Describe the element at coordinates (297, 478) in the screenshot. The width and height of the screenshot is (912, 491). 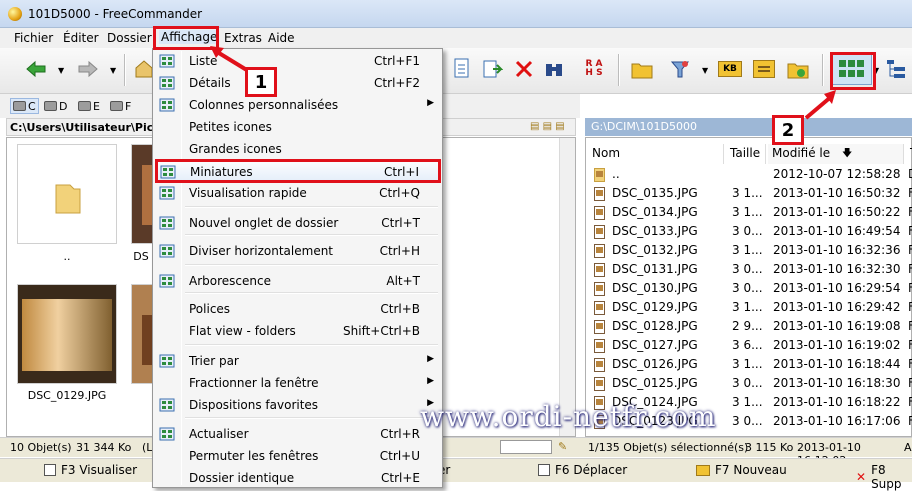
I see `menu-item-dossier-identique: Dossier identique Ctrl+E` at that location.